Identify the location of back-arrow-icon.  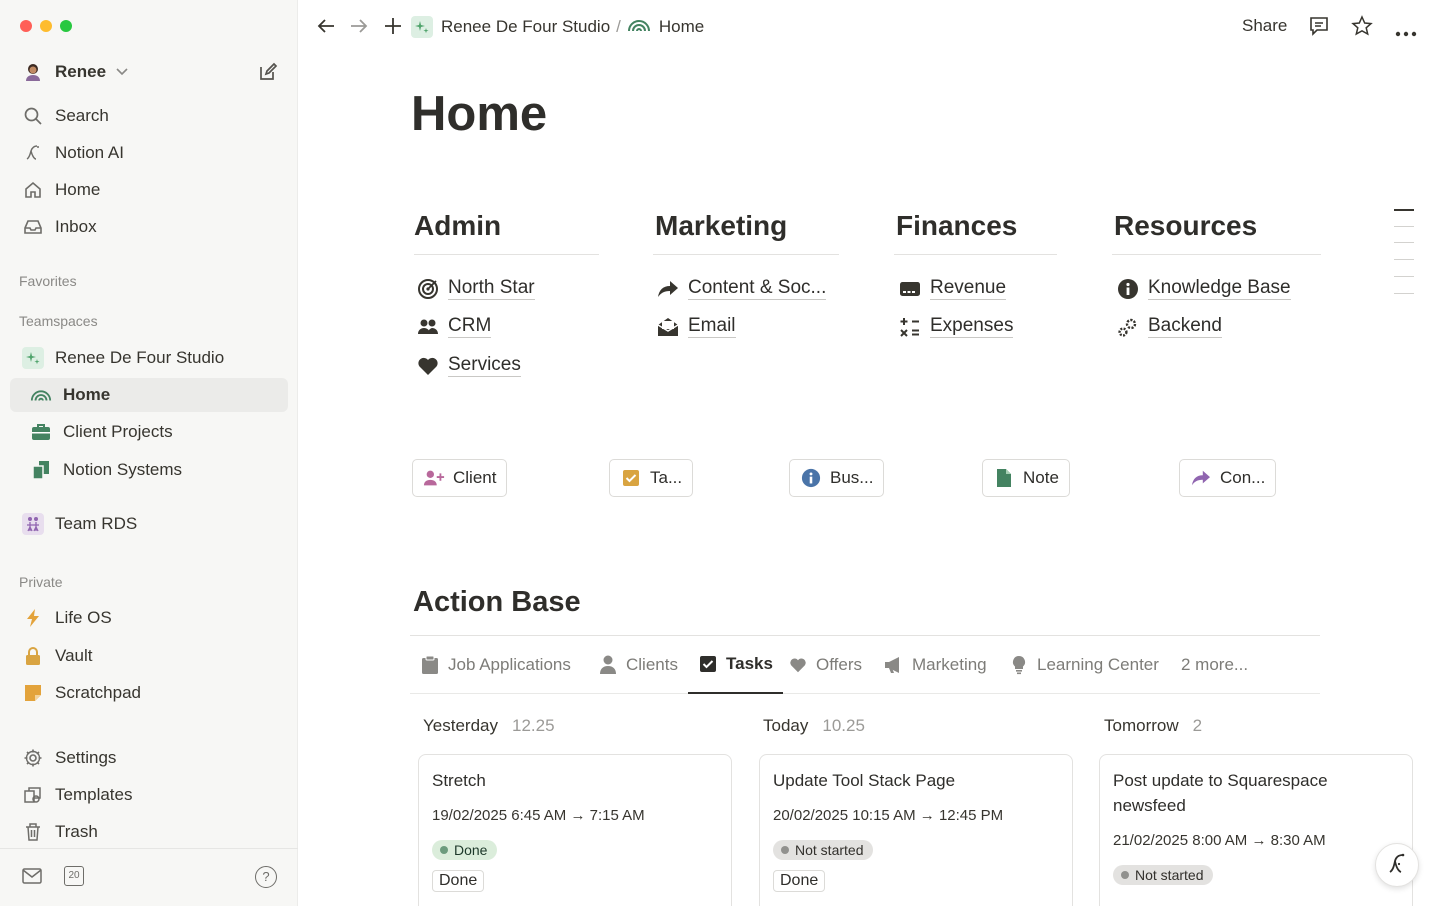
(326, 28).